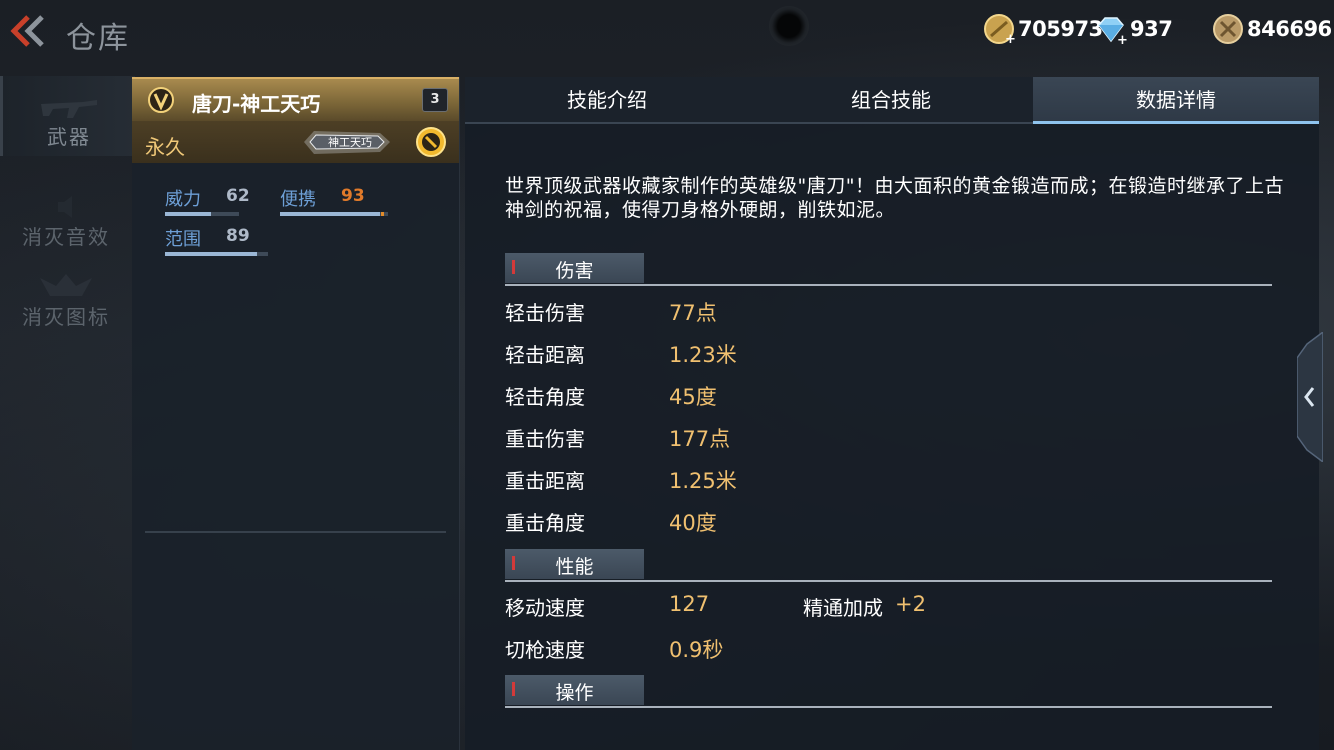  Describe the element at coordinates (574, 567) in the screenshot. I see `section-label-performance: 性能` at that location.